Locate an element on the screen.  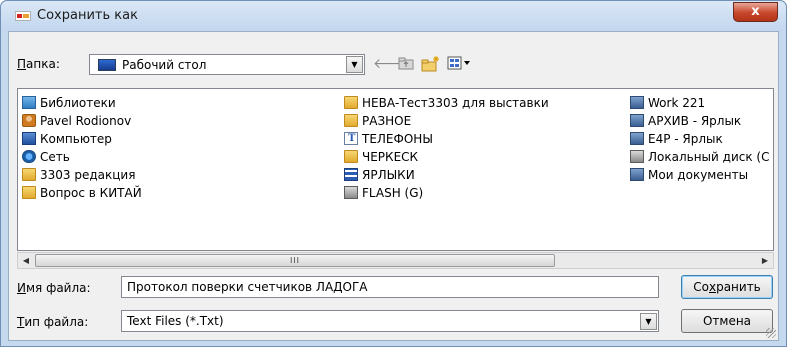
list-item: Компьютер is located at coordinates (82, 139).